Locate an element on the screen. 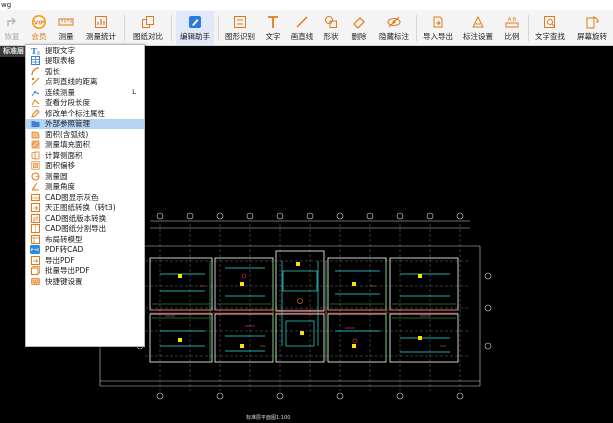 The width and height of the screenshot is (613, 423). menu-item-edit-annotation: 修改单个标注属性 is located at coordinates (85, 113).